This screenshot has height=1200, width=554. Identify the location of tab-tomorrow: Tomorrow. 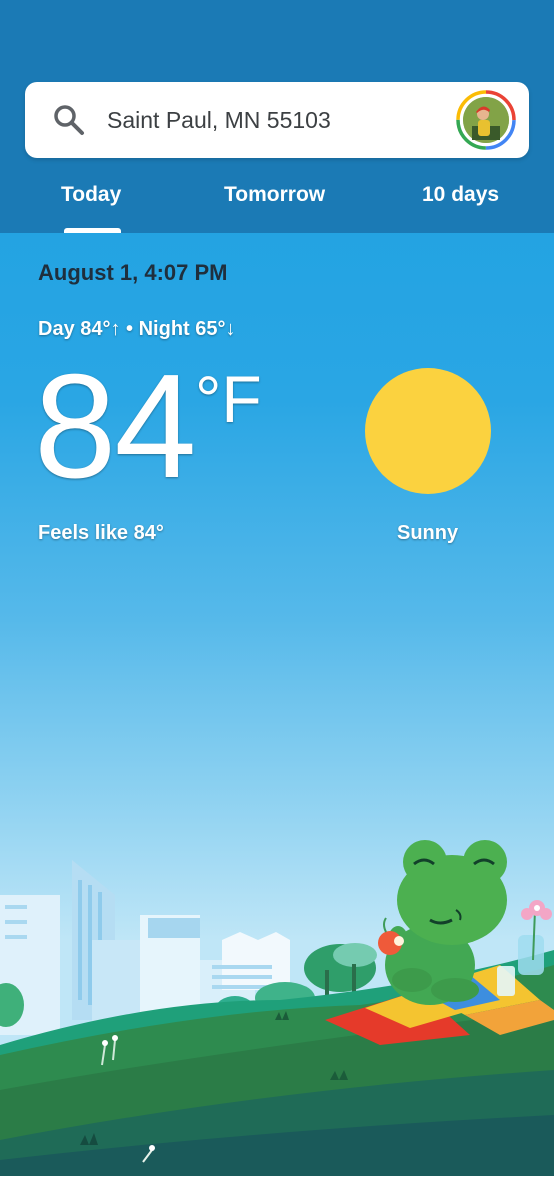
(274, 195).